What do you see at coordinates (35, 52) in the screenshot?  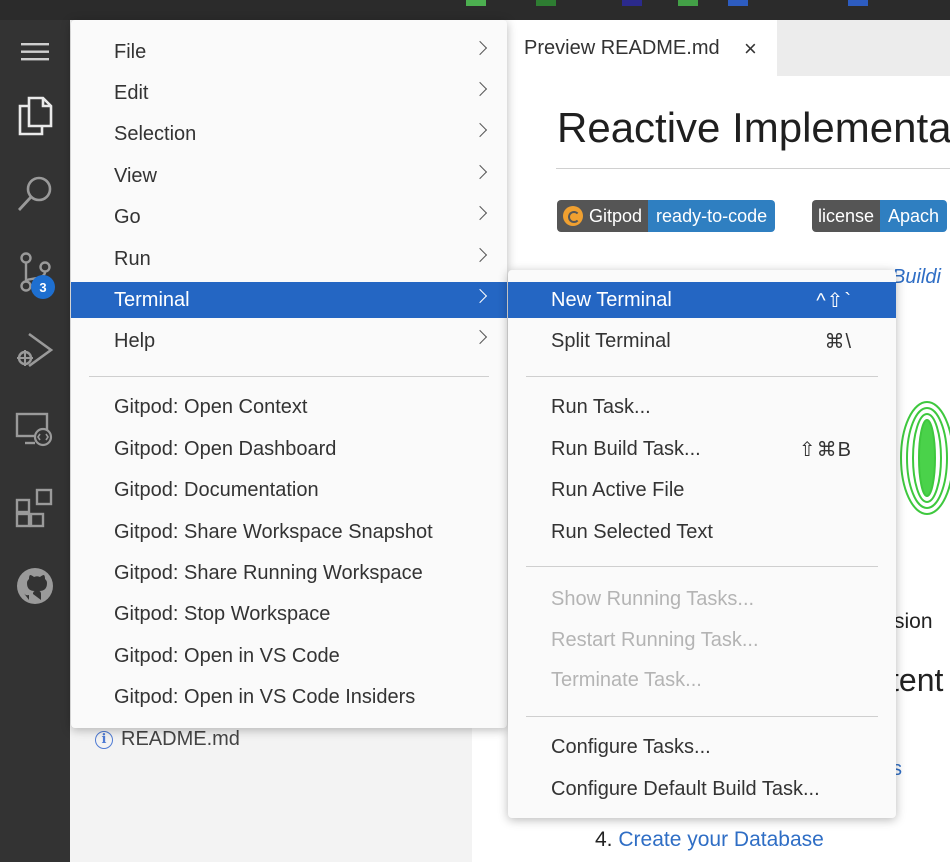 I see `menu-icon` at bounding box center [35, 52].